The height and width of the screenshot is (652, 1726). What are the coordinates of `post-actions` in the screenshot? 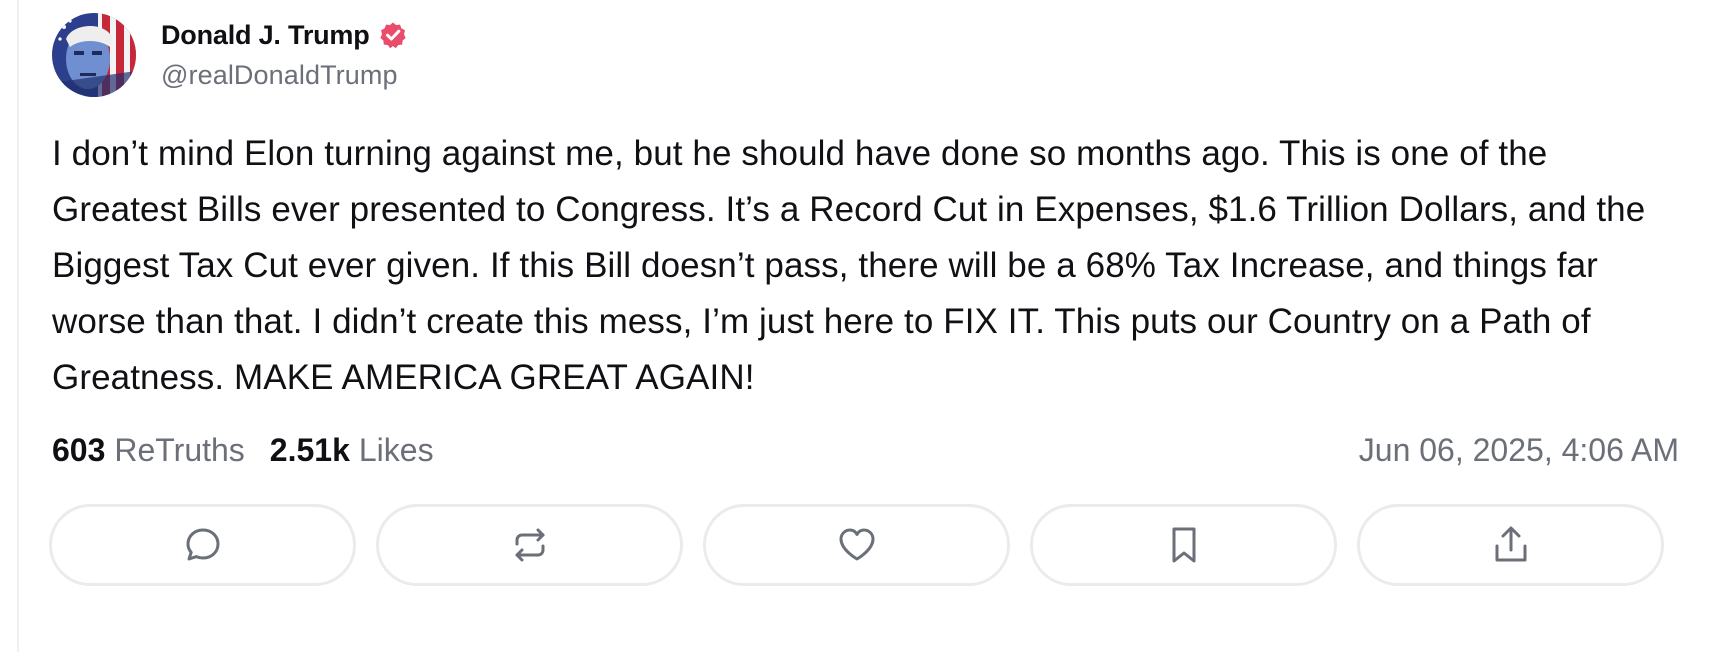 It's located at (865, 545).